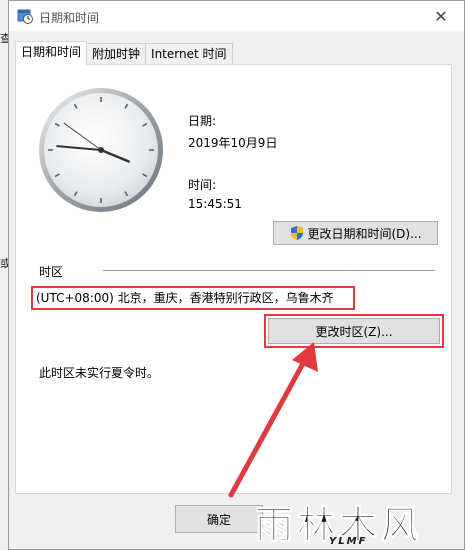 The image size is (465, 550). I want to click on uac-shield-icon, so click(297, 233).